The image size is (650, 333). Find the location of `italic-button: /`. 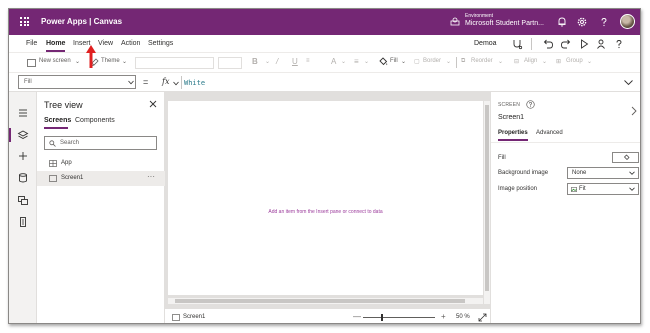

italic-button: / is located at coordinates (277, 61).